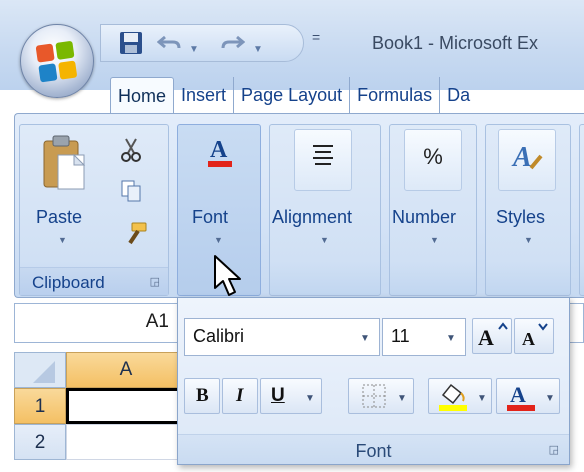 This screenshot has width=584, height=472. I want to click on font-color-button: A ▼, so click(528, 396).